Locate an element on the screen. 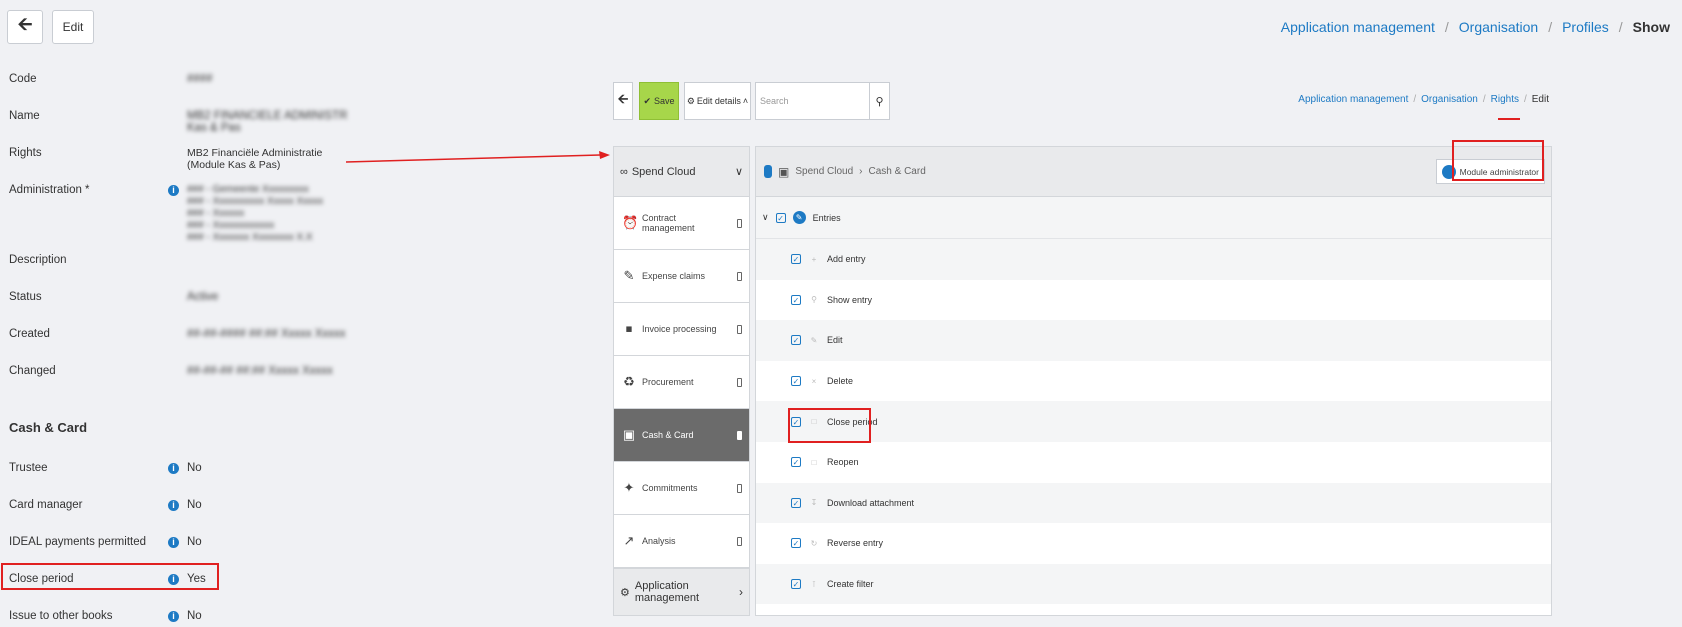 This screenshot has width=1682, height=627. sidebar-footer: ⚙ Application management › is located at coordinates (681, 591).